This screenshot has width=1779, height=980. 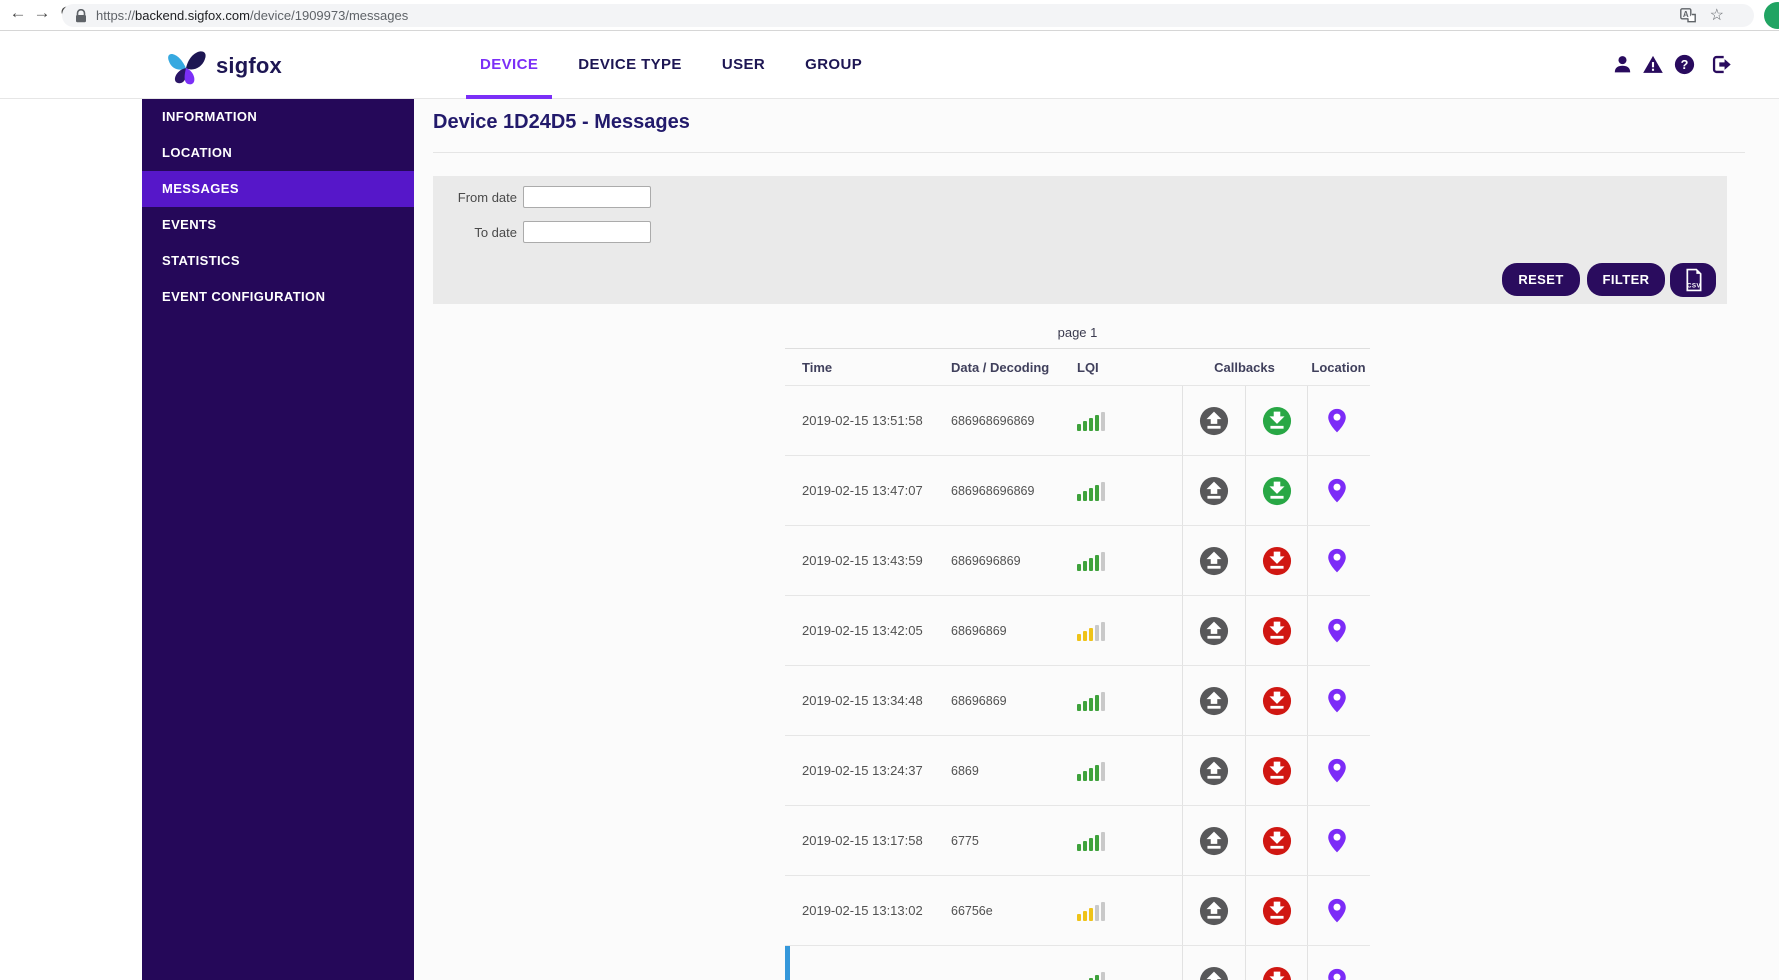 I want to click on table-row: 2019-02-15 13:24:37 6869, so click(x=1077, y=770).